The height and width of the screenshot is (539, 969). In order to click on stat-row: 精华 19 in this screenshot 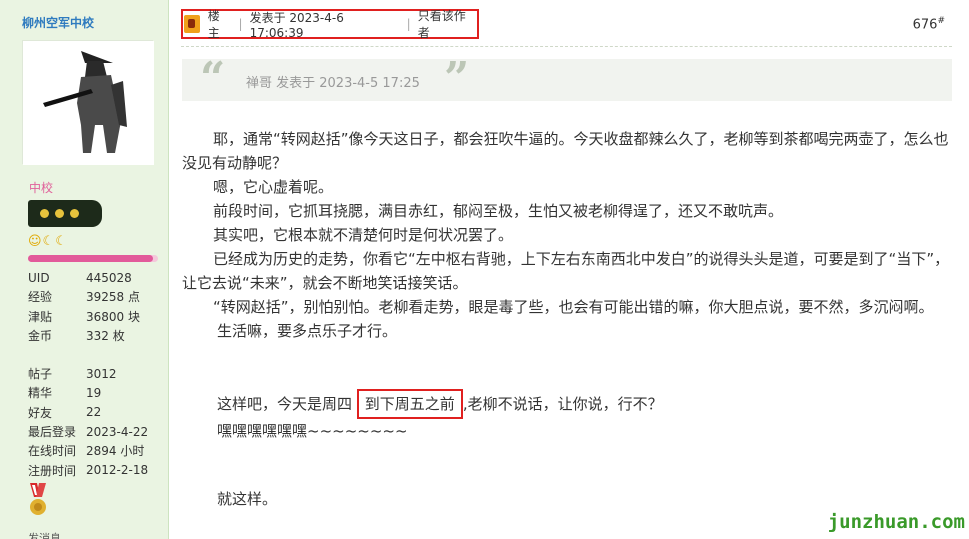, I will do `click(88, 392)`.